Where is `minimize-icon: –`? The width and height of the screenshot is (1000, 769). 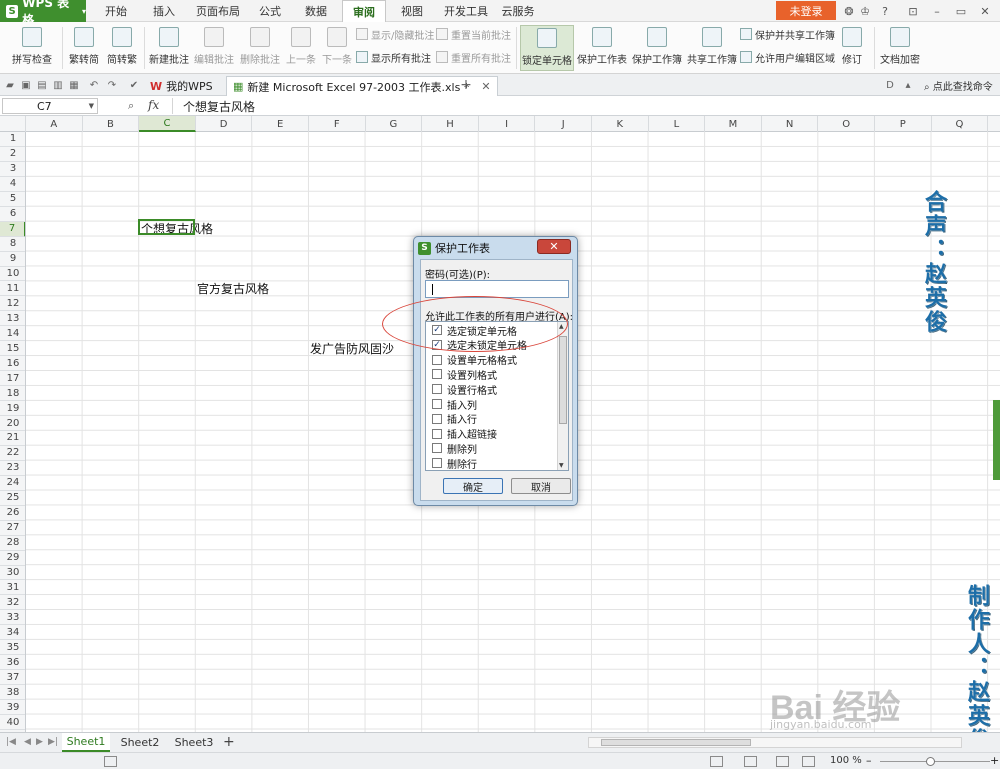
minimize-icon: – is located at coordinates (937, 11).